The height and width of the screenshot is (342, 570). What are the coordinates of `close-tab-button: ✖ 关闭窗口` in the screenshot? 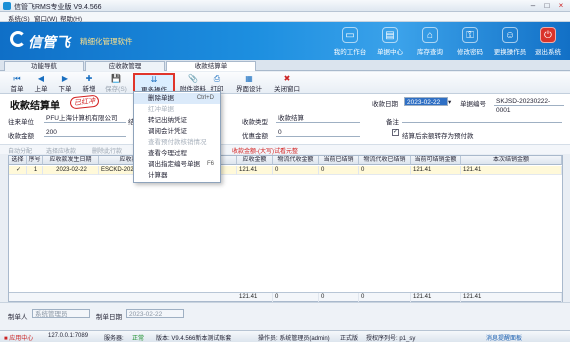 It's located at (287, 83).